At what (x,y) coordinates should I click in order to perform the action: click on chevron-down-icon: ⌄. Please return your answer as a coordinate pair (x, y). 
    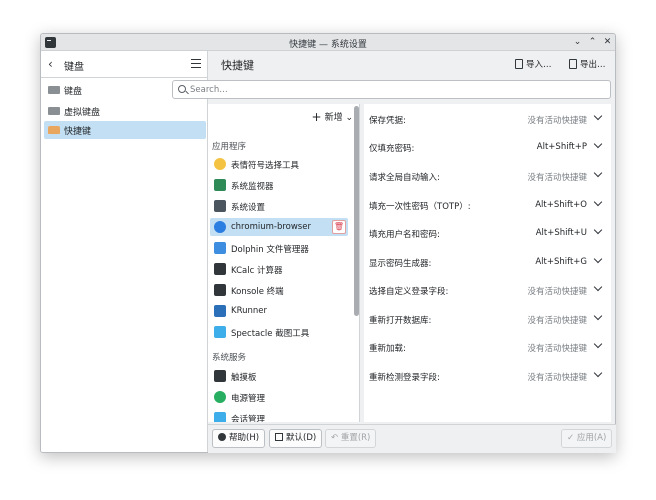
    Looking at the image, I should click on (349, 118).